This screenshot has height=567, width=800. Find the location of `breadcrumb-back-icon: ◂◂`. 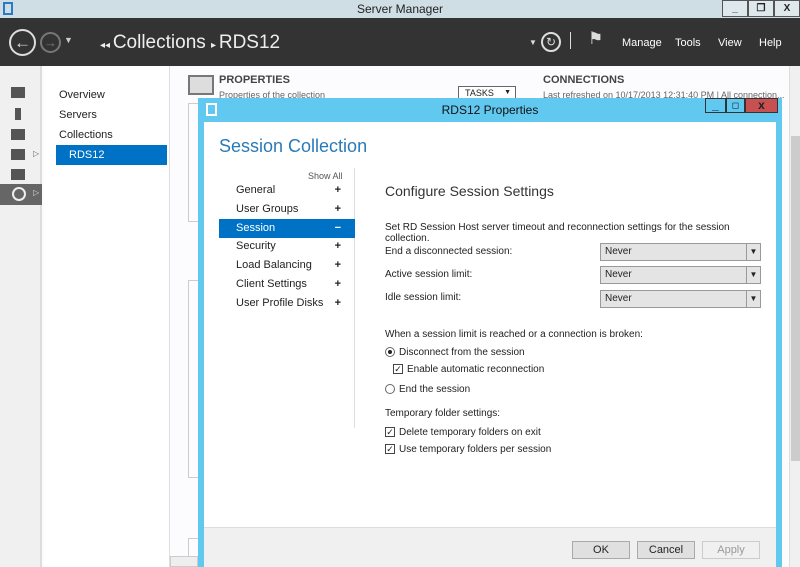

breadcrumb-back-icon: ◂◂ is located at coordinates (106, 45).